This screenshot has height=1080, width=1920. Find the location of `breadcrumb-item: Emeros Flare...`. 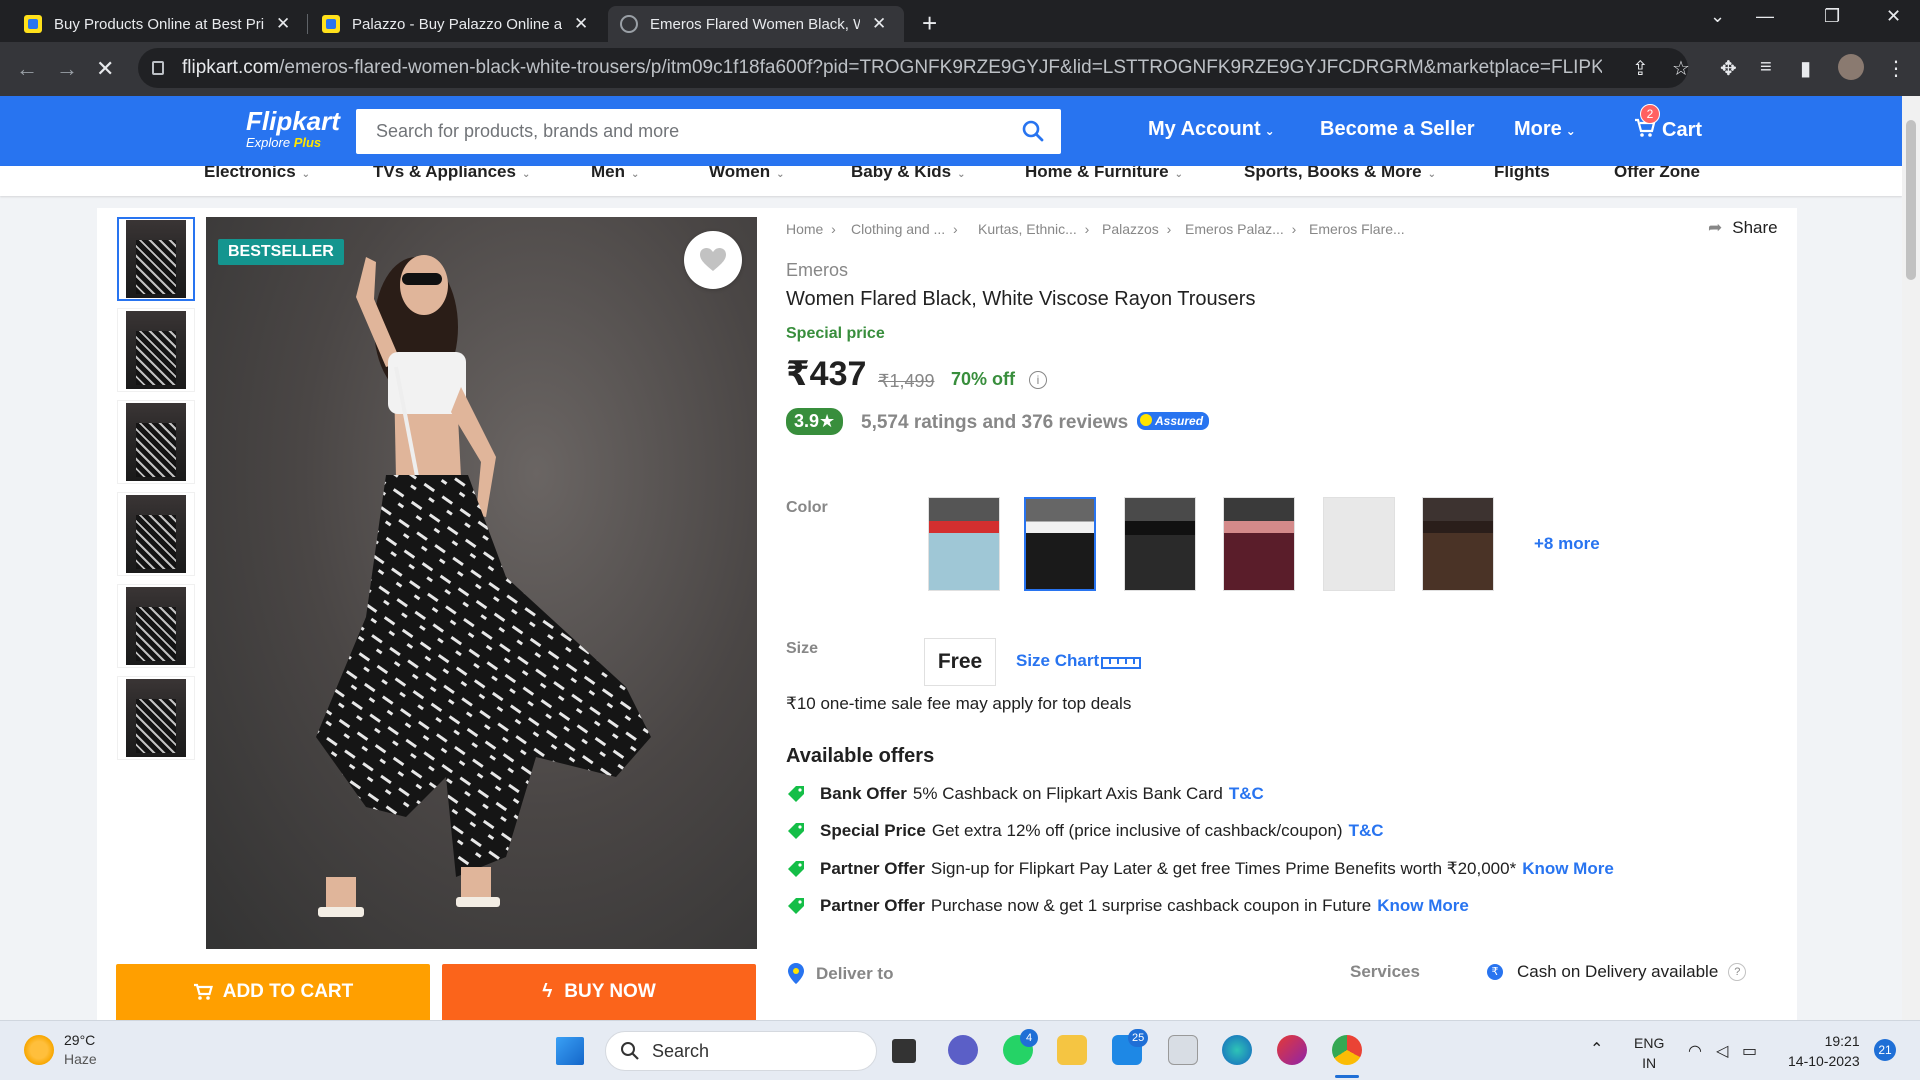

breadcrumb-item: Emeros Flare... is located at coordinates (1357, 229).